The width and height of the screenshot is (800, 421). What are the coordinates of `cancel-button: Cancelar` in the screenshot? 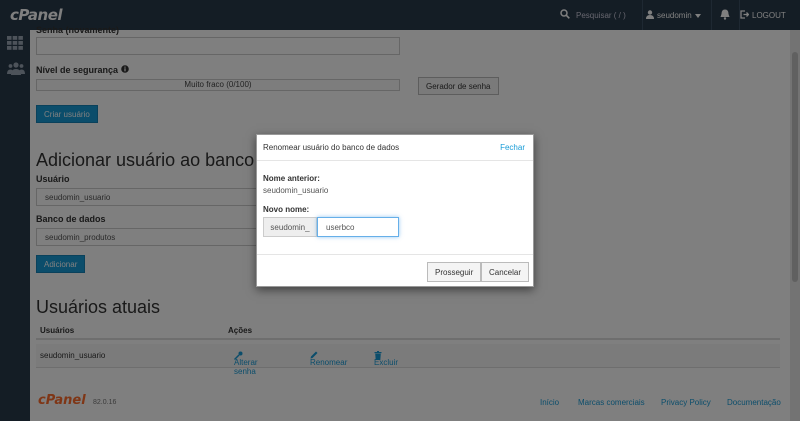 It's located at (505, 272).